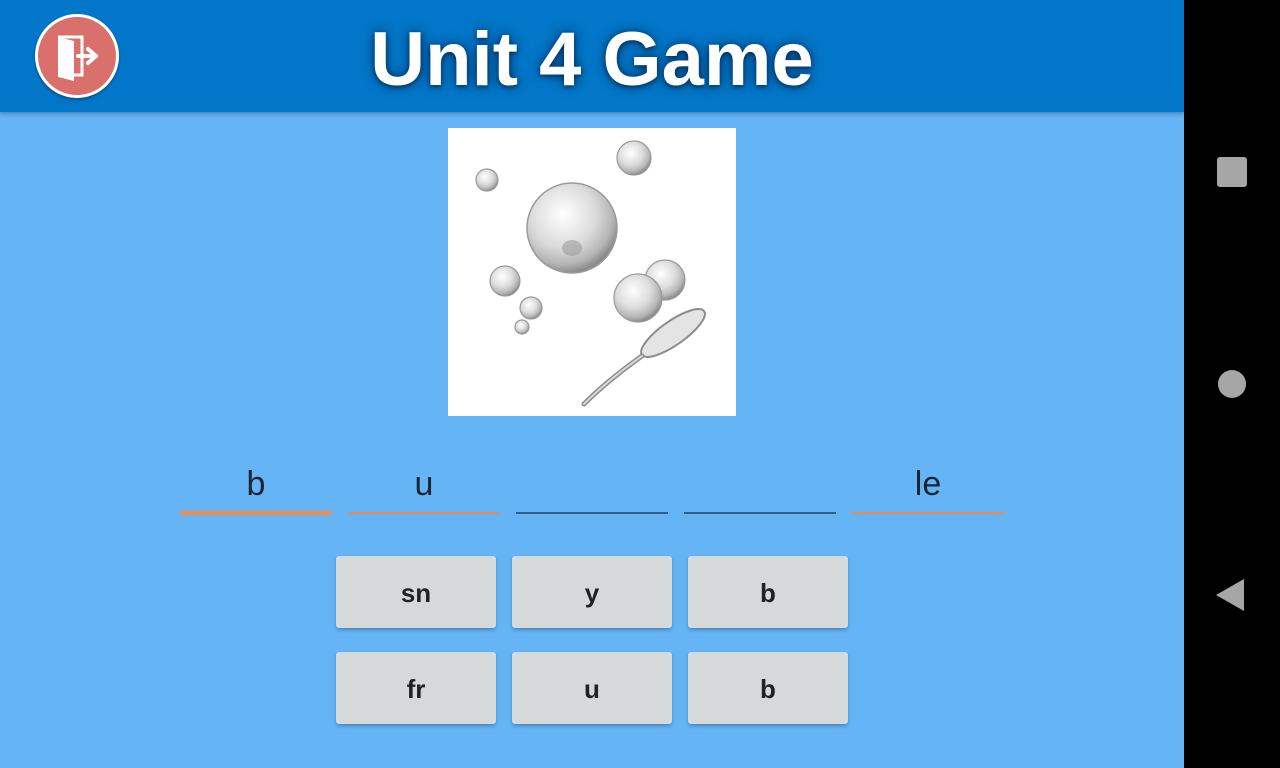  I want to click on letter-slot-text: le, so click(928, 484).